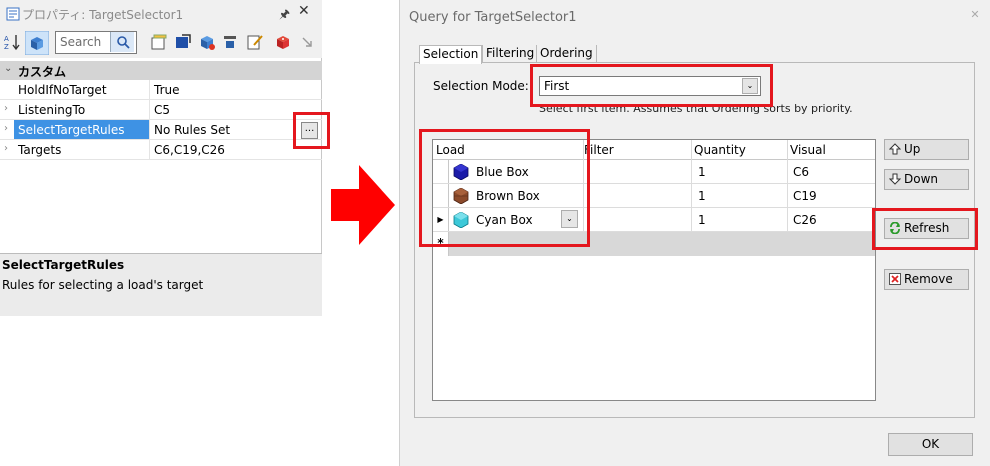 The image size is (990, 466). I want to click on property-value: True, so click(167, 90).